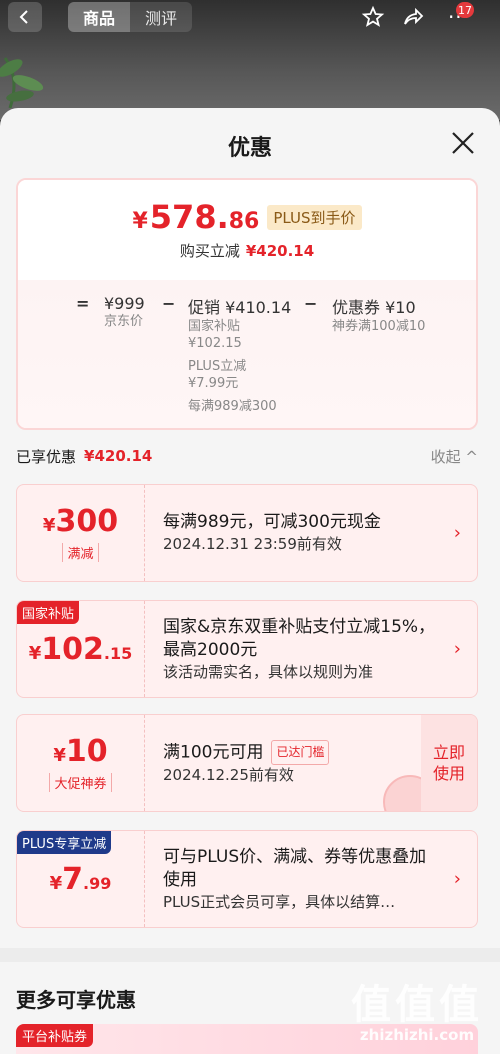 Image resolution: width=500 pixels, height=1054 pixels. I want to click on national-subsidy-tag: 国家补贴, so click(48, 612).